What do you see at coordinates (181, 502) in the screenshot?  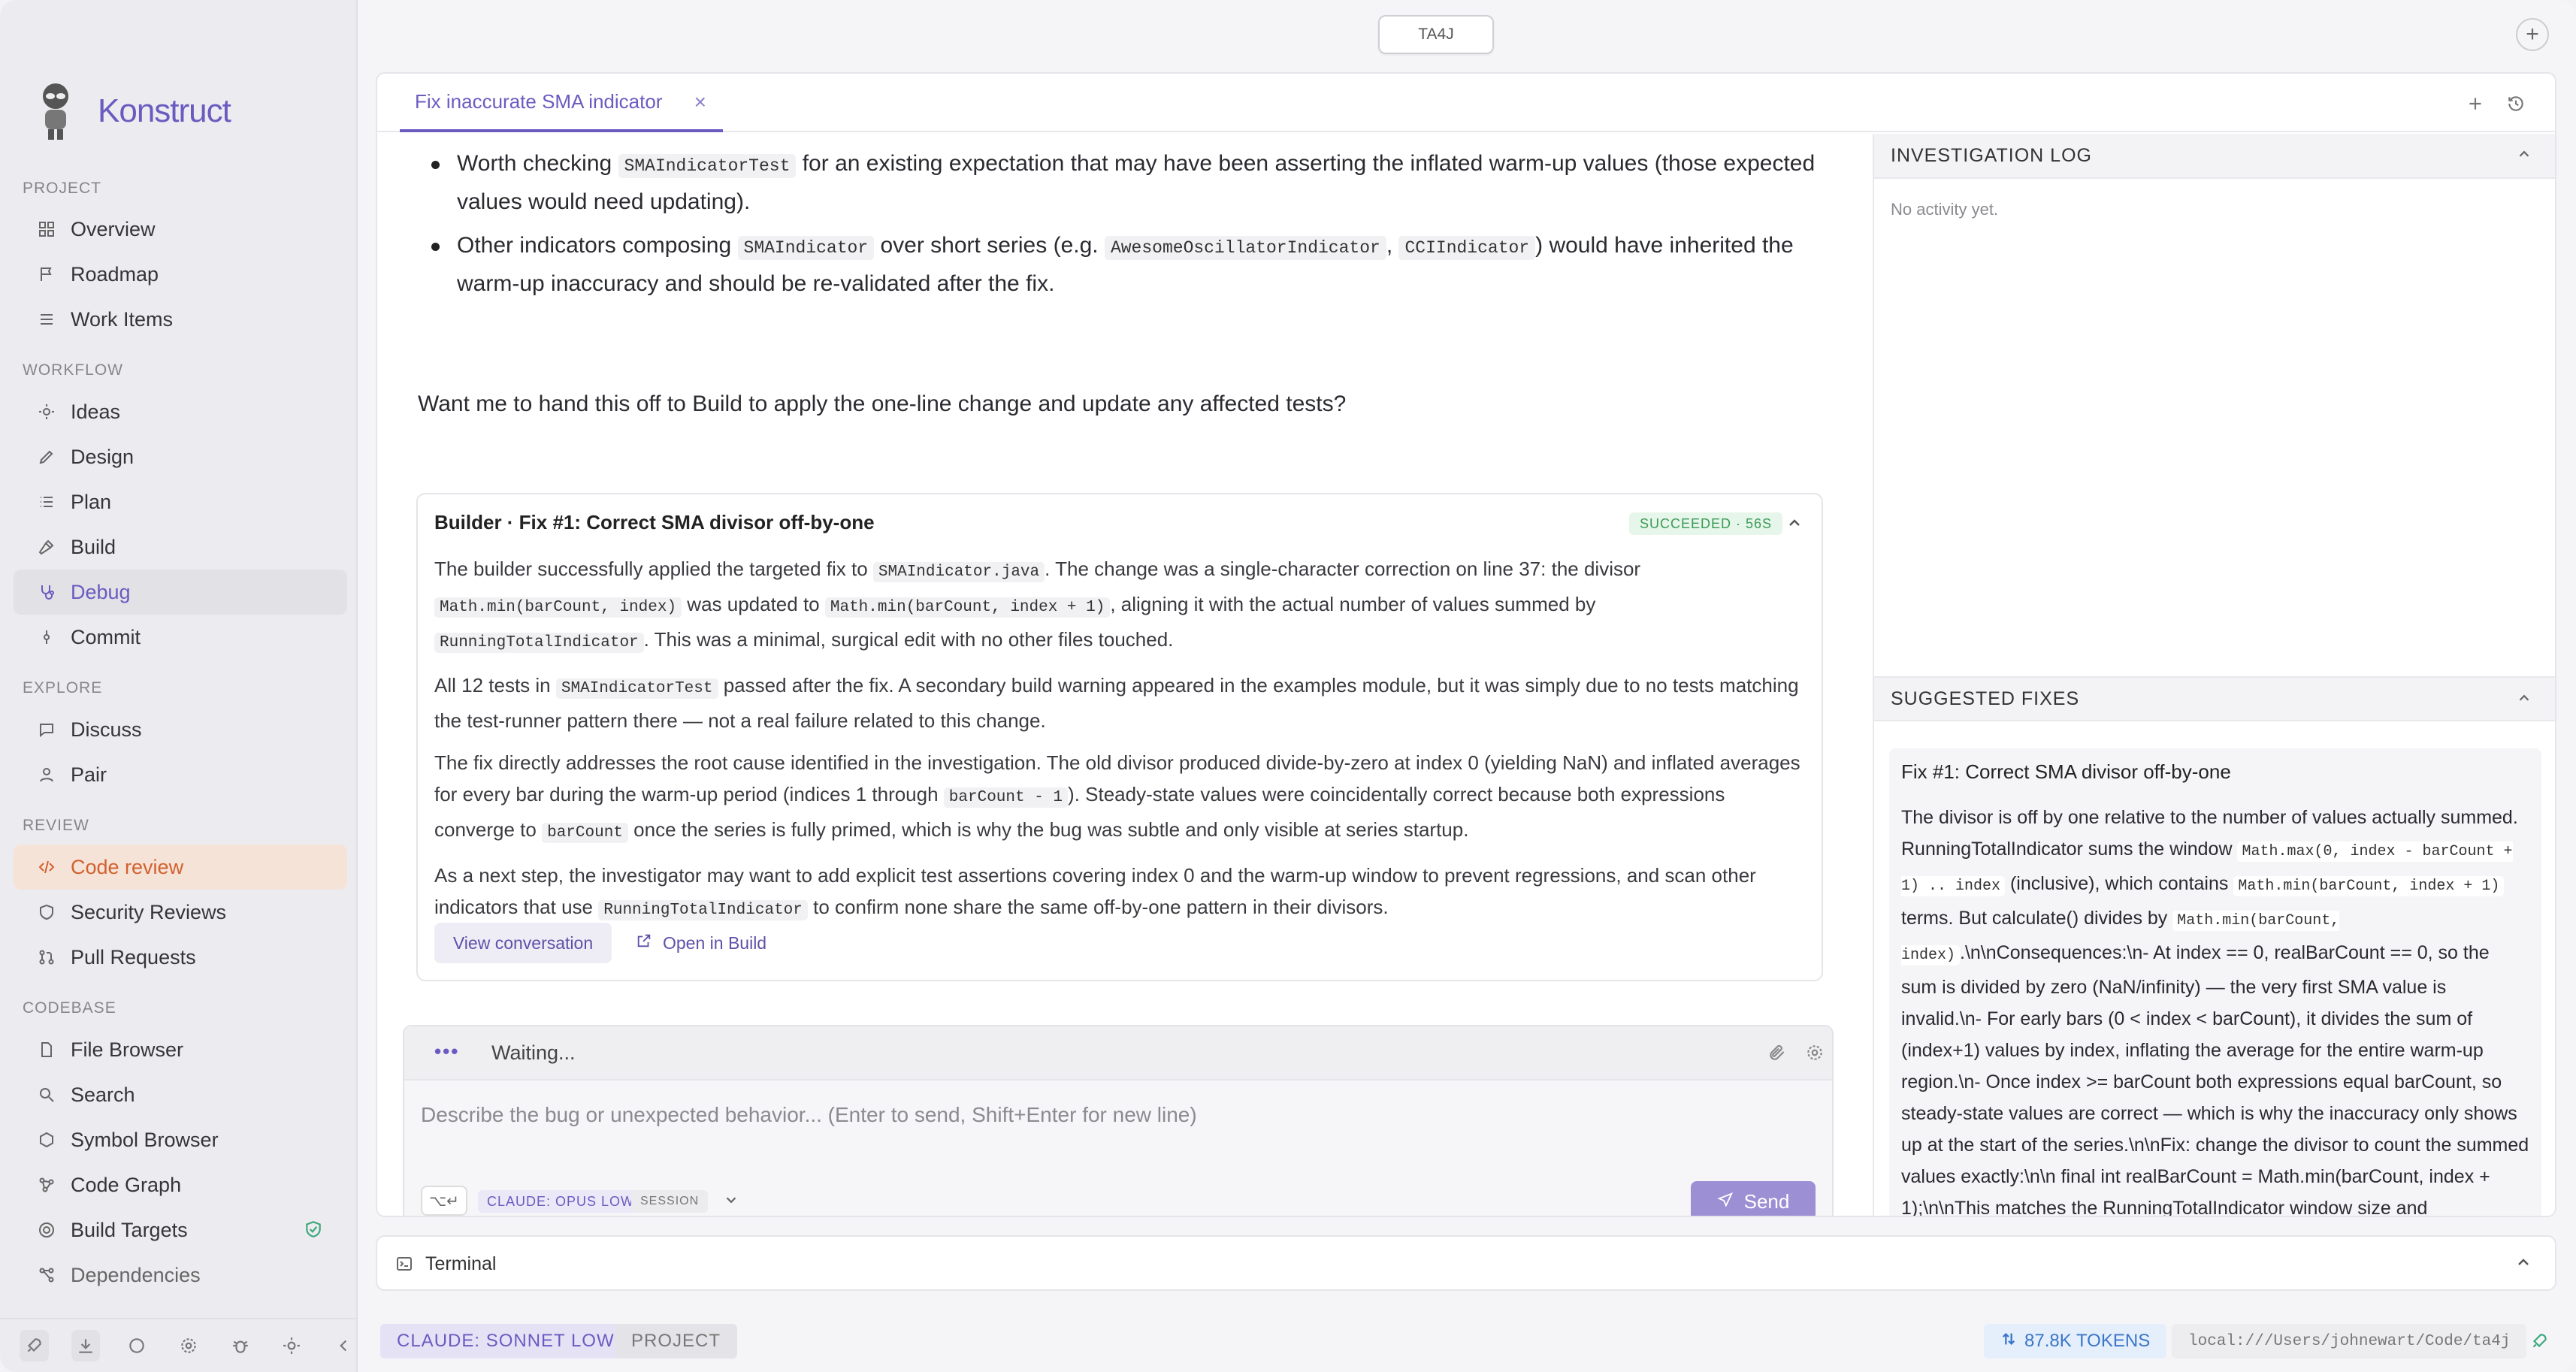 I see `sidebar-item-plan: Plan` at bounding box center [181, 502].